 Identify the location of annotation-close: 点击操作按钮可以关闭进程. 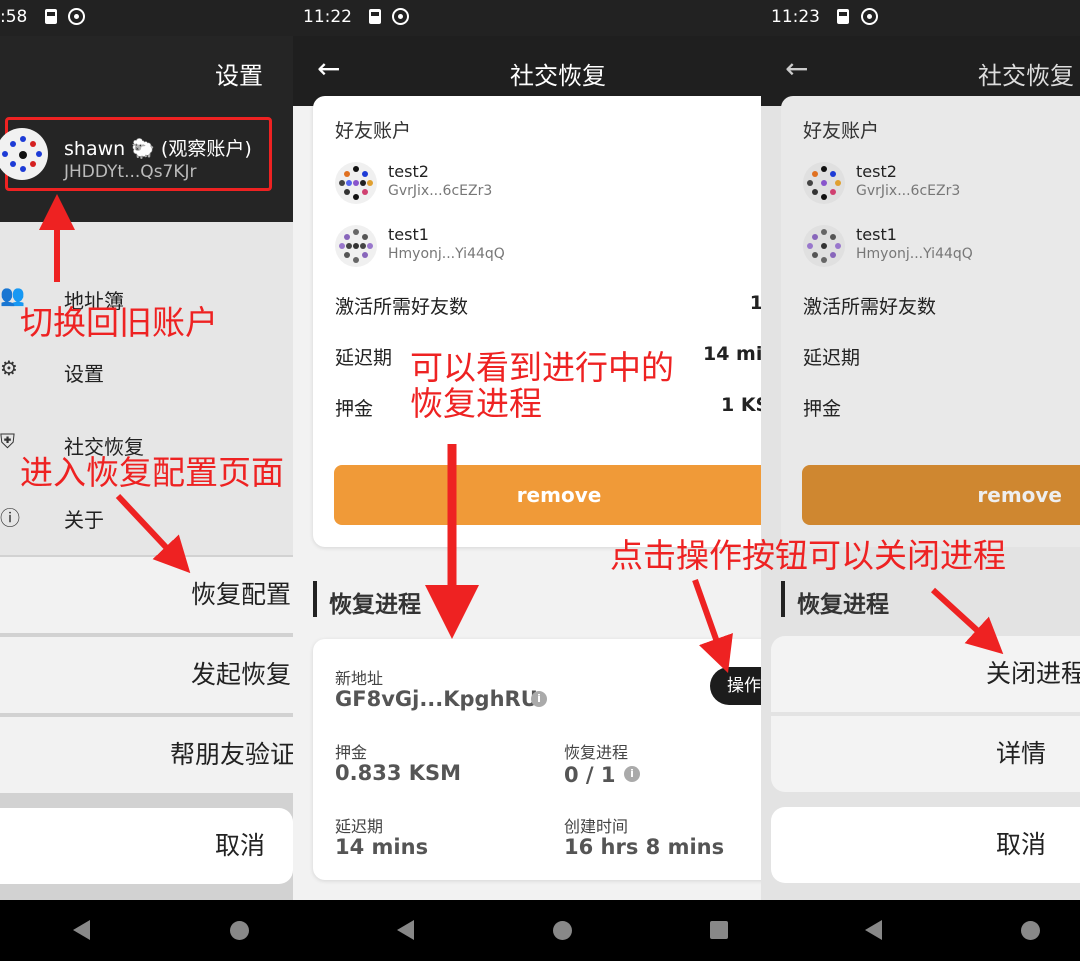
(808, 555).